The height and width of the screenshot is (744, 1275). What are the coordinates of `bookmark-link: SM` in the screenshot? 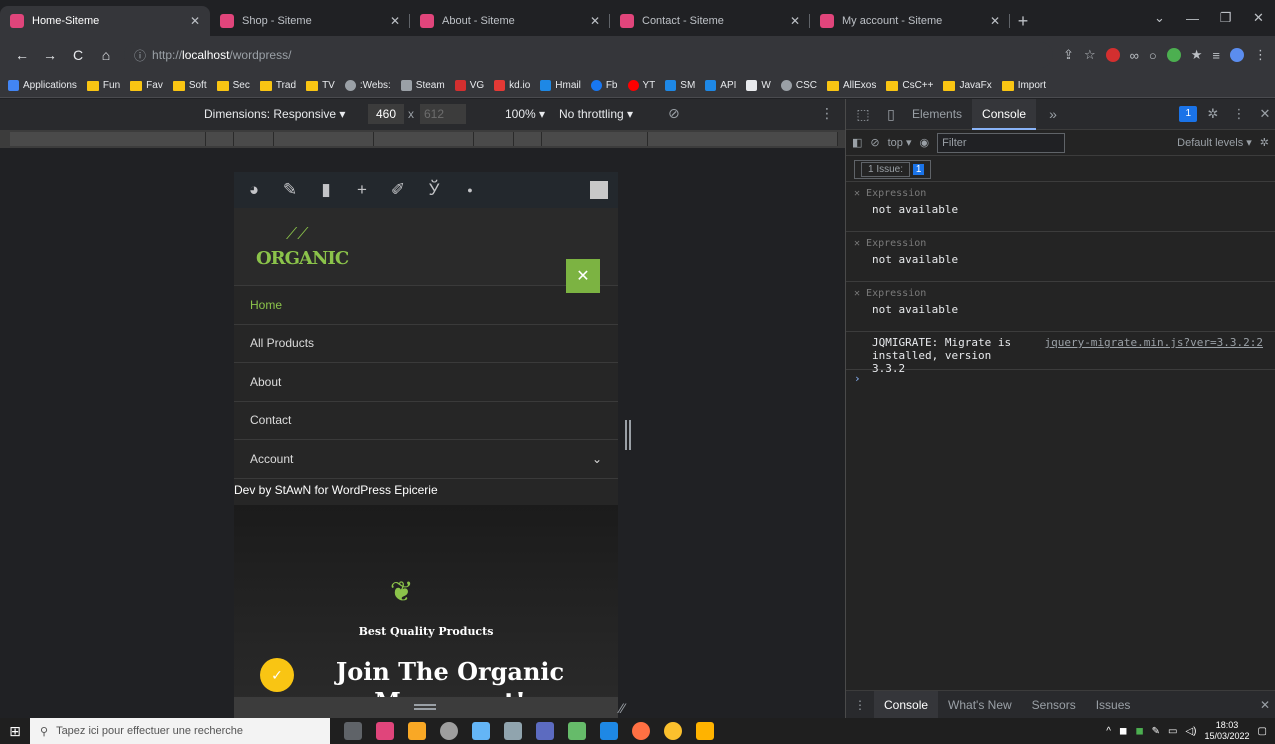 It's located at (680, 85).